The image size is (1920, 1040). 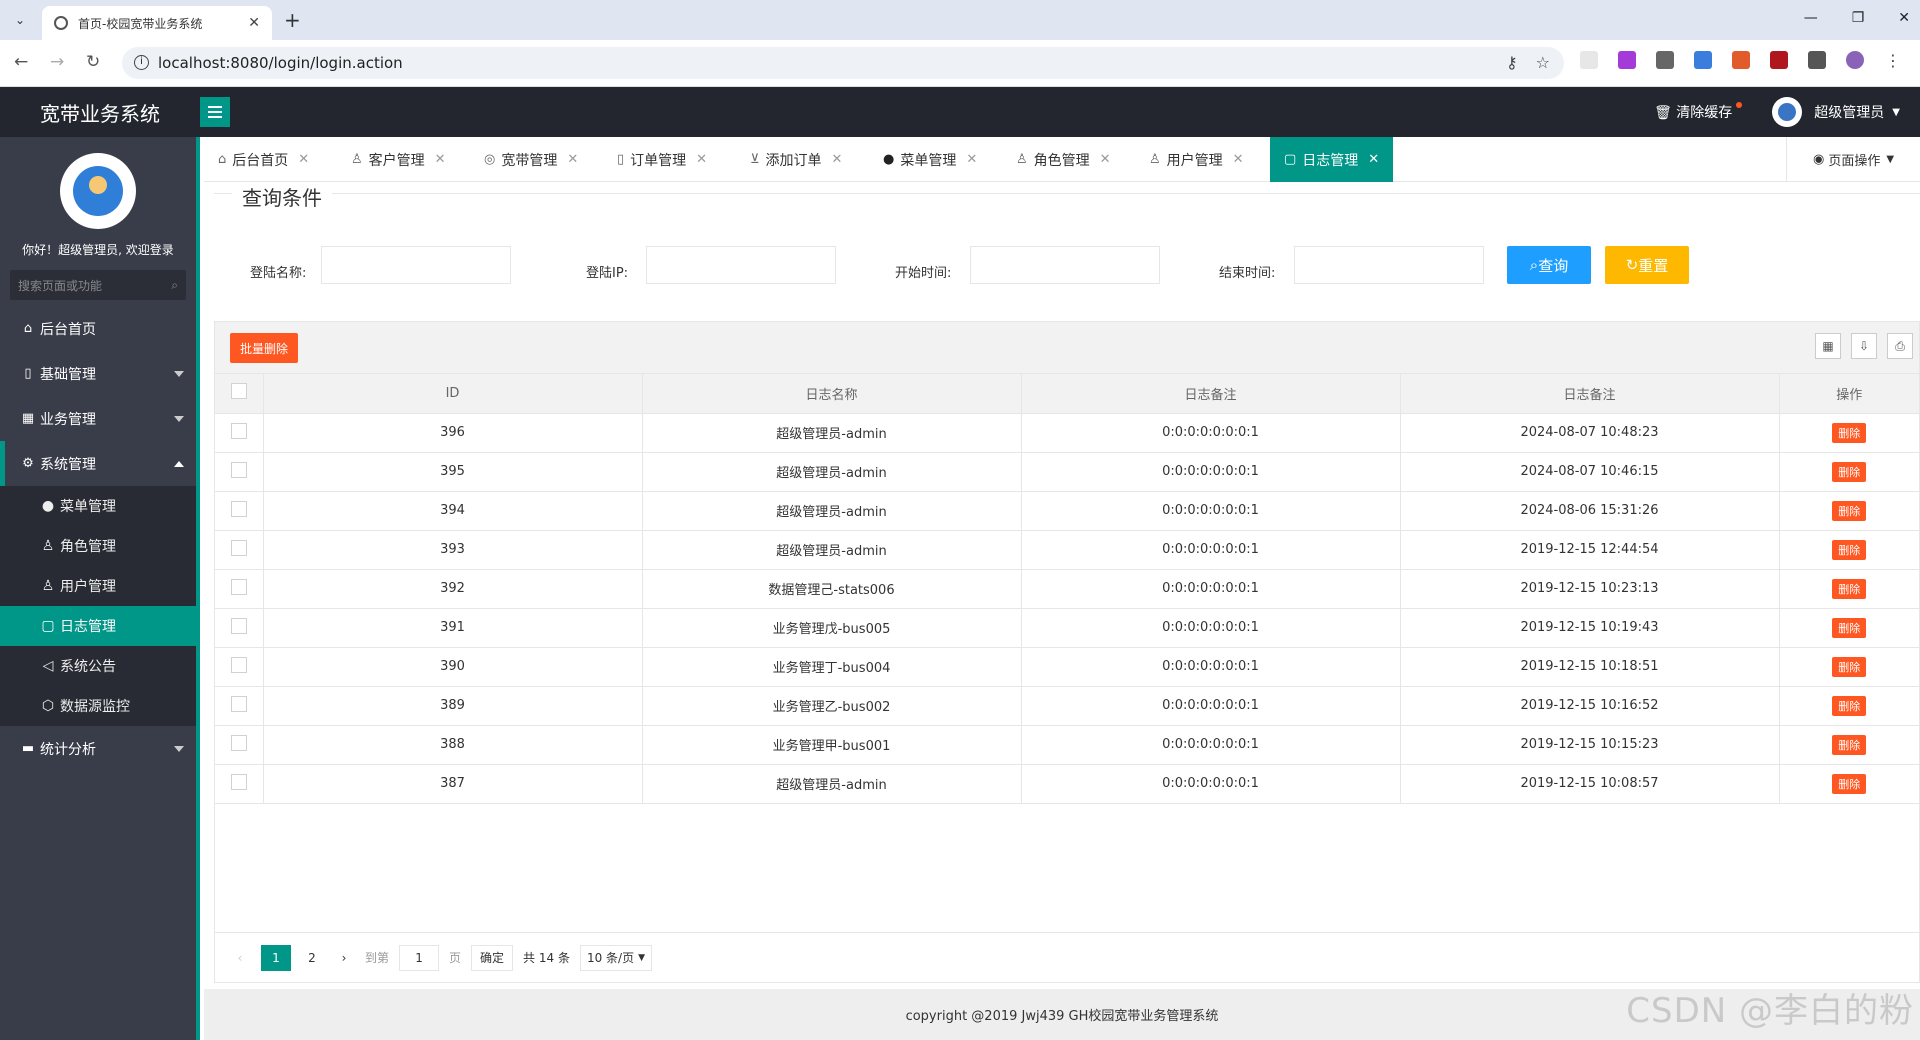 I want to click on sidebar-item-datasource: ⬡ 数据源监控, so click(x=98, y=706).